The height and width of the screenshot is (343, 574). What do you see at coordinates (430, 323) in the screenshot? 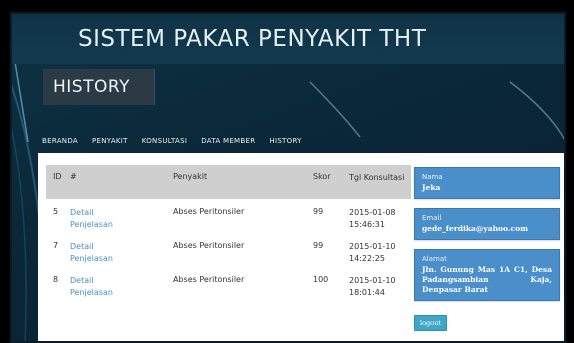
I see `logout-button: logout` at bounding box center [430, 323].